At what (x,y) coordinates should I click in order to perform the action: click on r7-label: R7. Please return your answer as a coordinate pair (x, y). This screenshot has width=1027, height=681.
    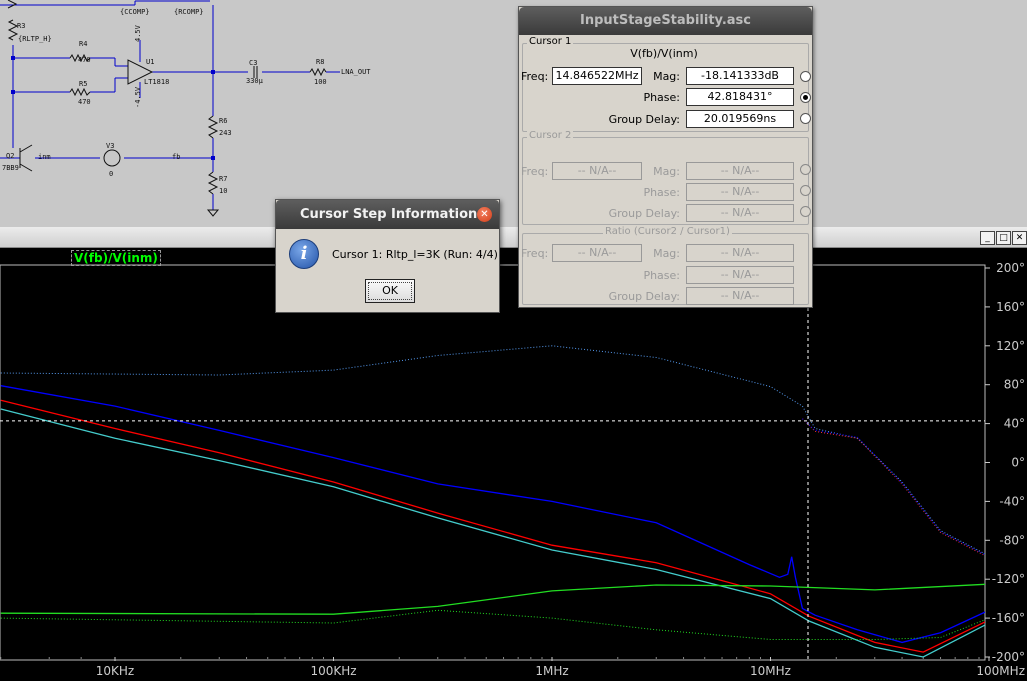
    Looking at the image, I should click on (223, 179).